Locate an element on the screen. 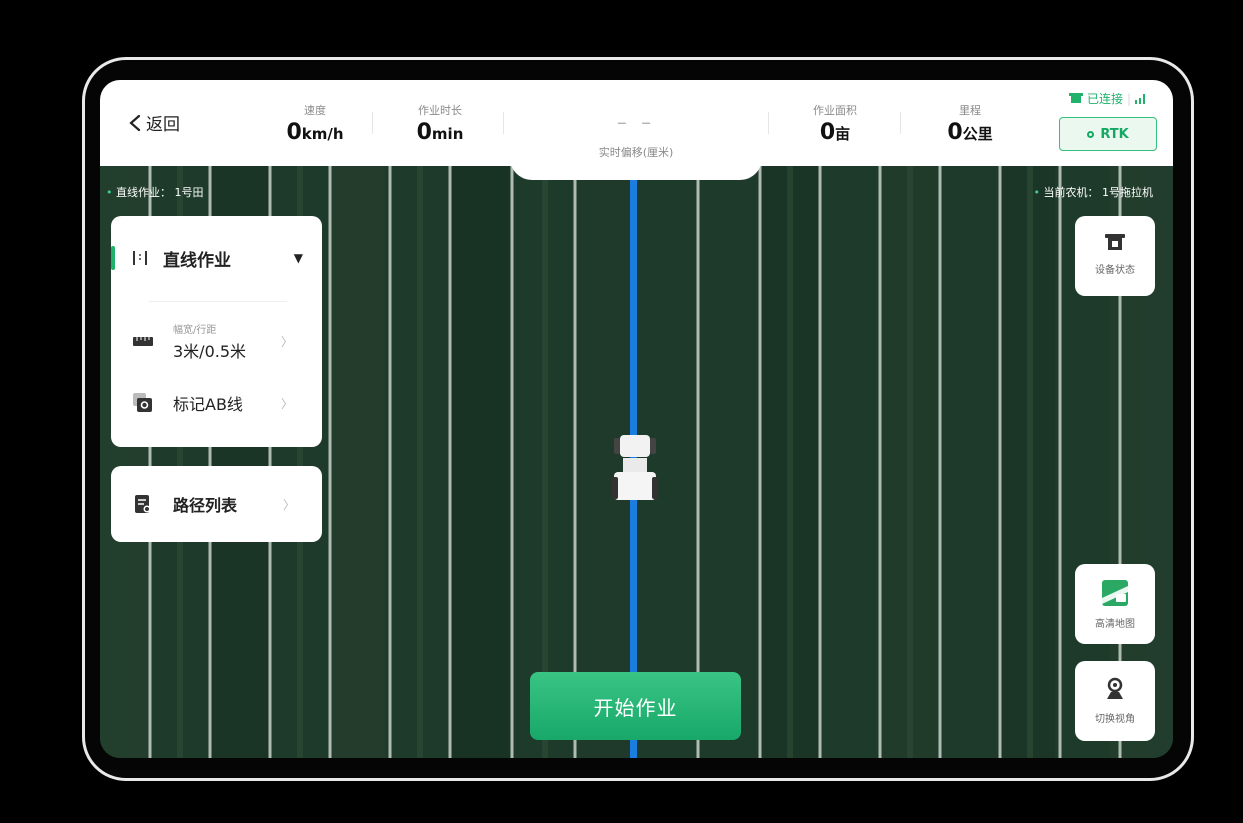 This screenshot has height=823, width=1243. area-unit: 亩 is located at coordinates (843, 134).